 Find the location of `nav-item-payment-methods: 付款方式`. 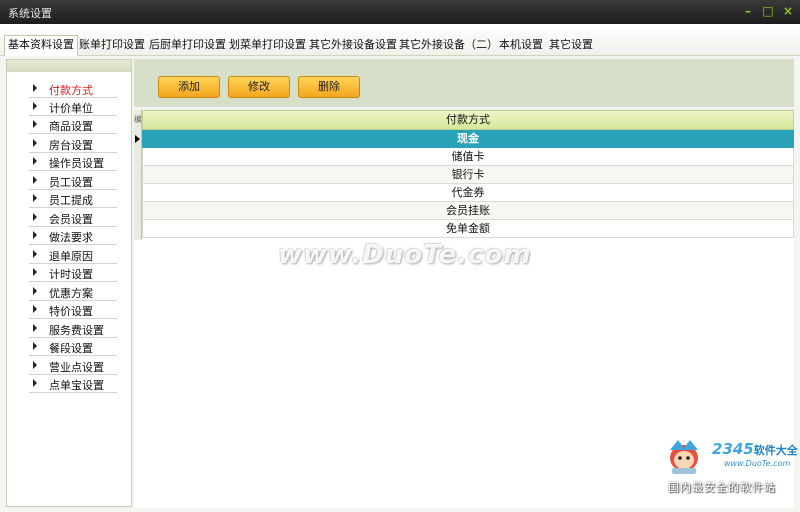

nav-item-payment-methods: 付款方式 is located at coordinates (73, 89).